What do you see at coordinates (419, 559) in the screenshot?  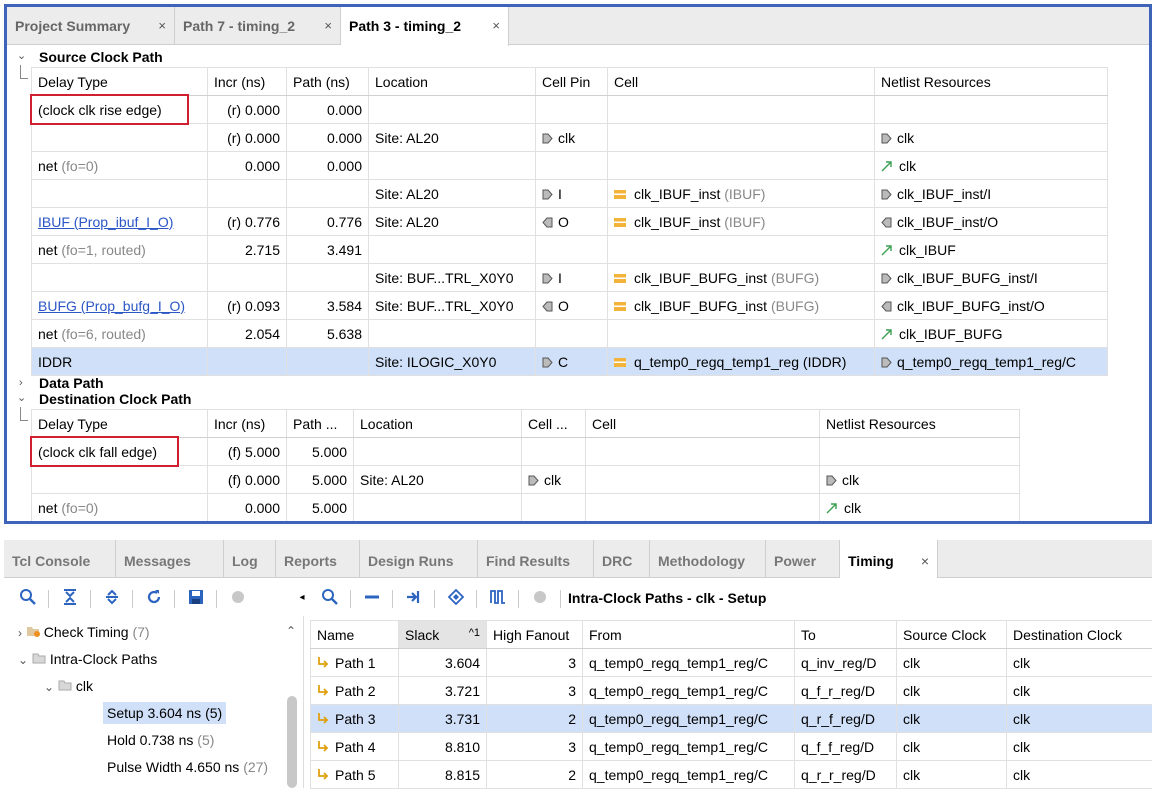 I see `tab-design-runs: Design Runs` at bounding box center [419, 559].